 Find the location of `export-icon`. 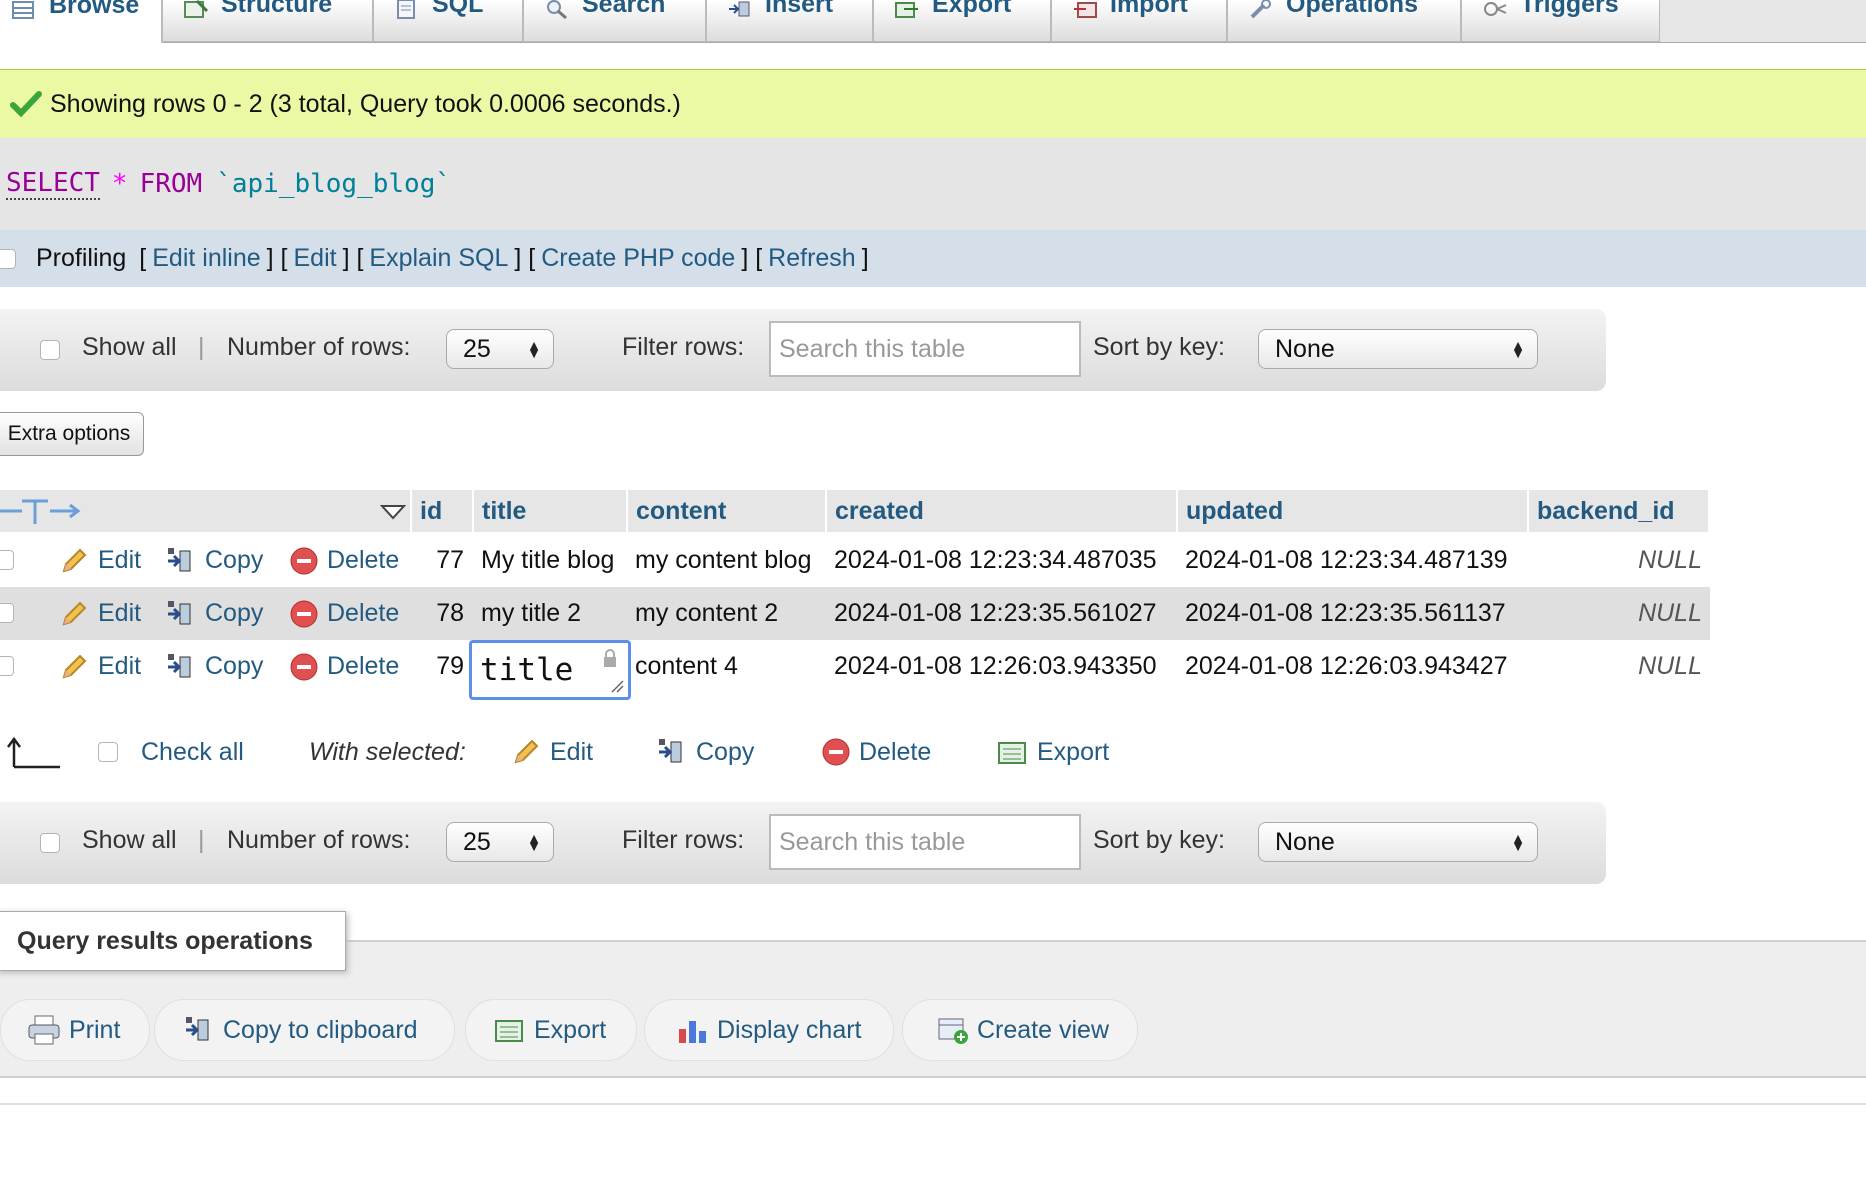

export-icon is located at coordinates (509, 1031).